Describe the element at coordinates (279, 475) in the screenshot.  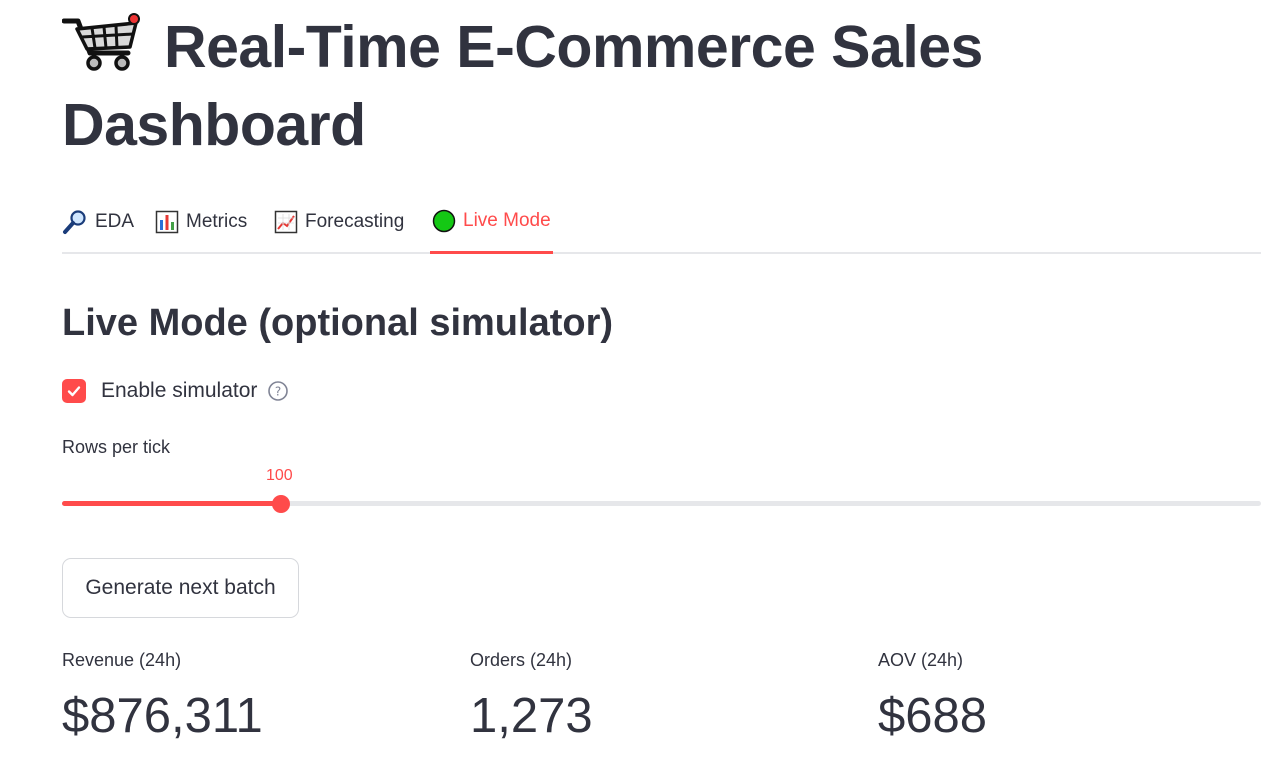
I see `slider-value: 100` at that location.